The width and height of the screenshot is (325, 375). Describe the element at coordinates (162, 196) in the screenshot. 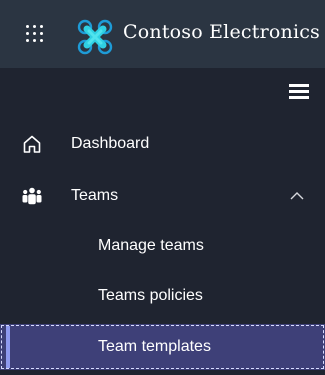

I see `nav-item-teams: Teams` at that location.